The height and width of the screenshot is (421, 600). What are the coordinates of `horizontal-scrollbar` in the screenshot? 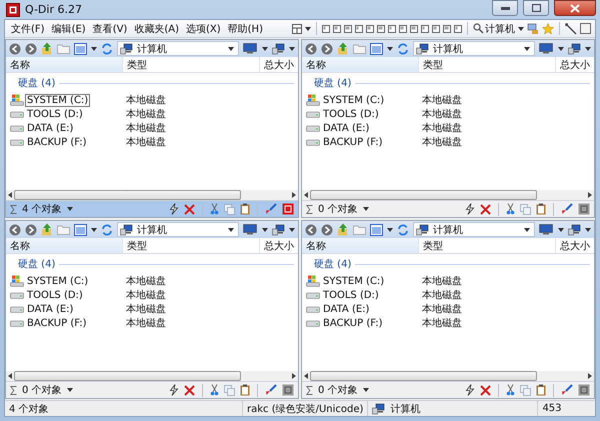 It's located at (152, 195).